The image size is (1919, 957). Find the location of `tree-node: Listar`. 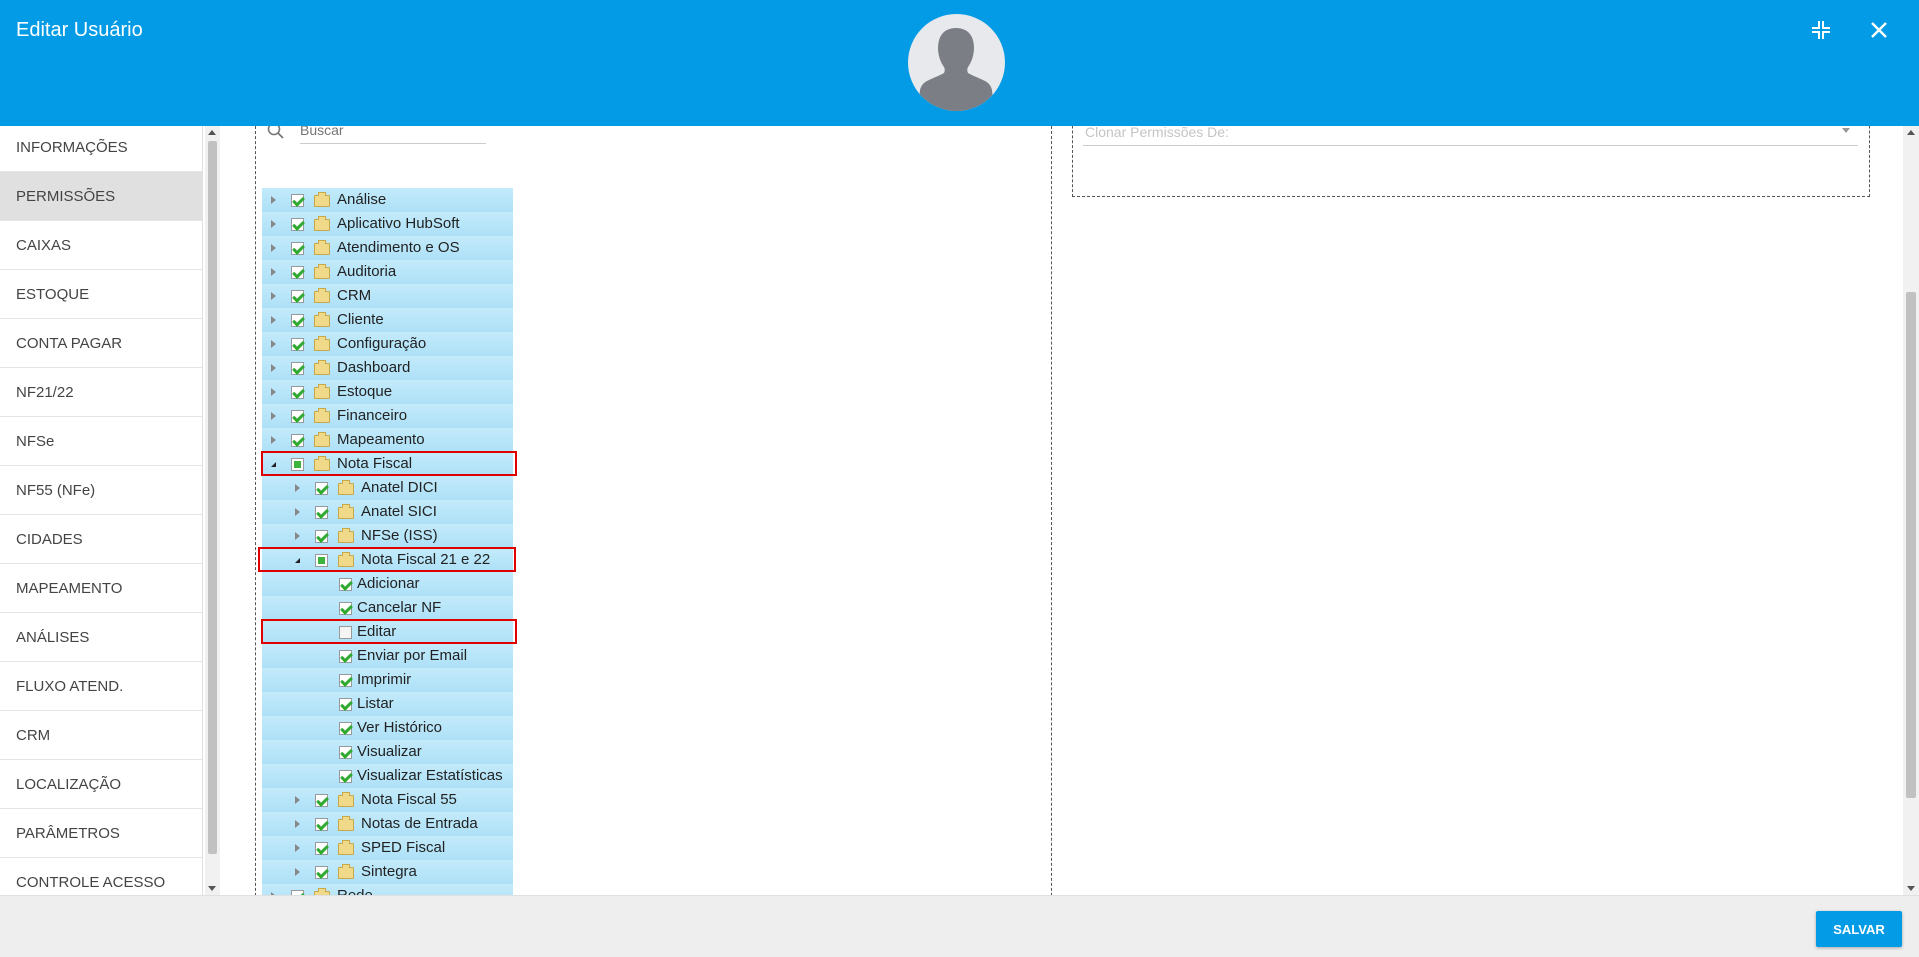

tree-node: Listar is located at coordinates (387, 704).